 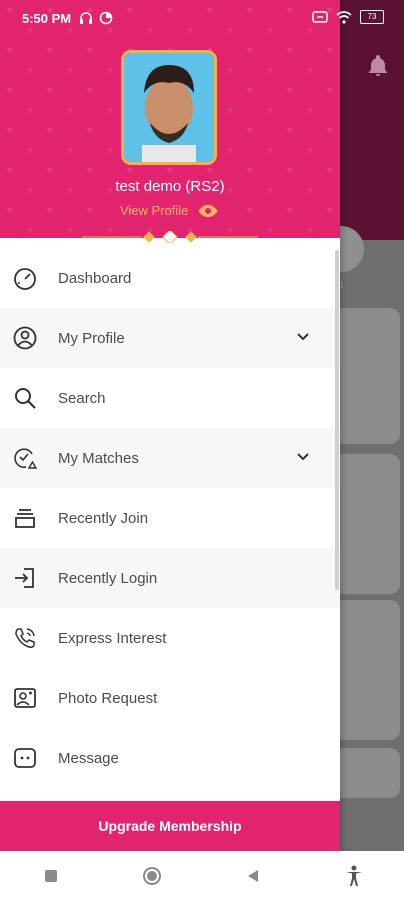 I want to click on message-icon, so click(x=25, y=758).